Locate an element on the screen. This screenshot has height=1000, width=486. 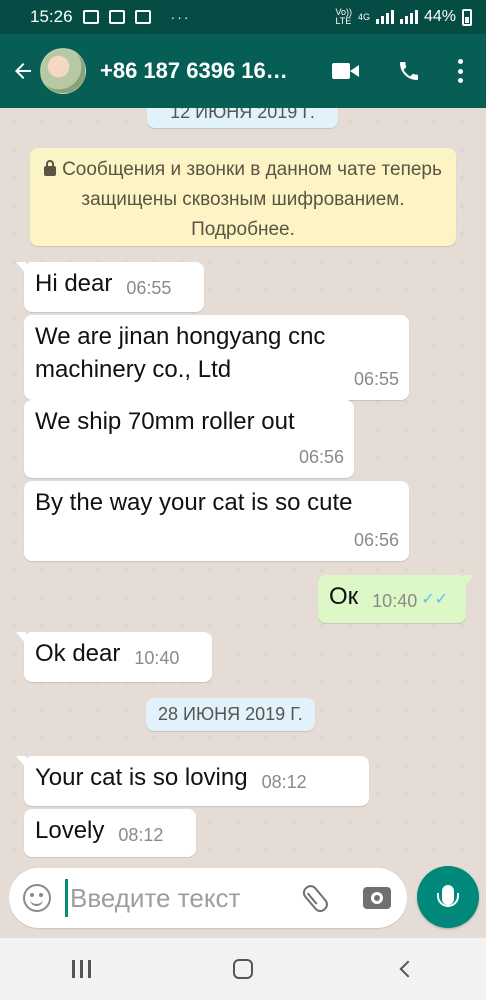
composer: Введите текст is located at coordinates (208, 898).